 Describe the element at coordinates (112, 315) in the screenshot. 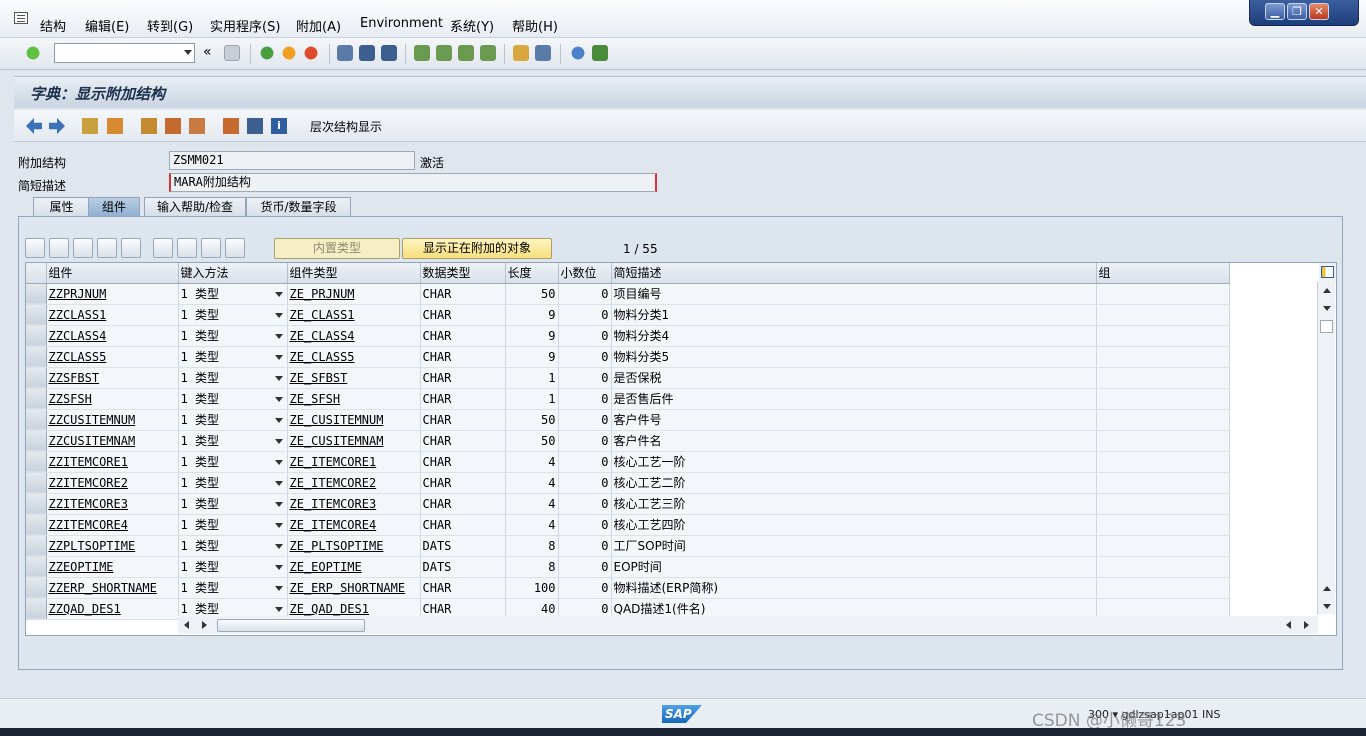

I see `component-cell: ZZCLASS1` at that location.